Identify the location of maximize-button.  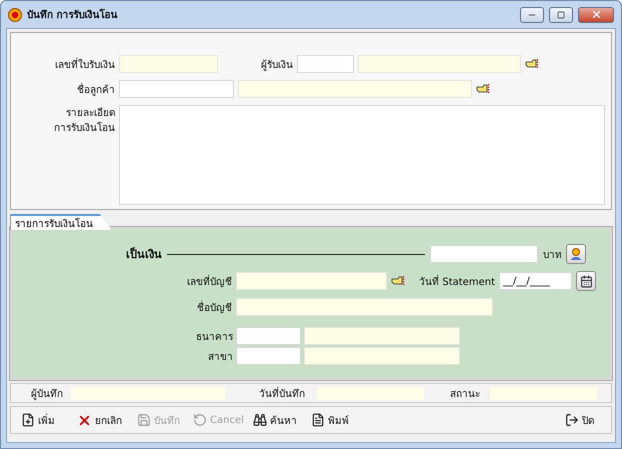
(561, 14).